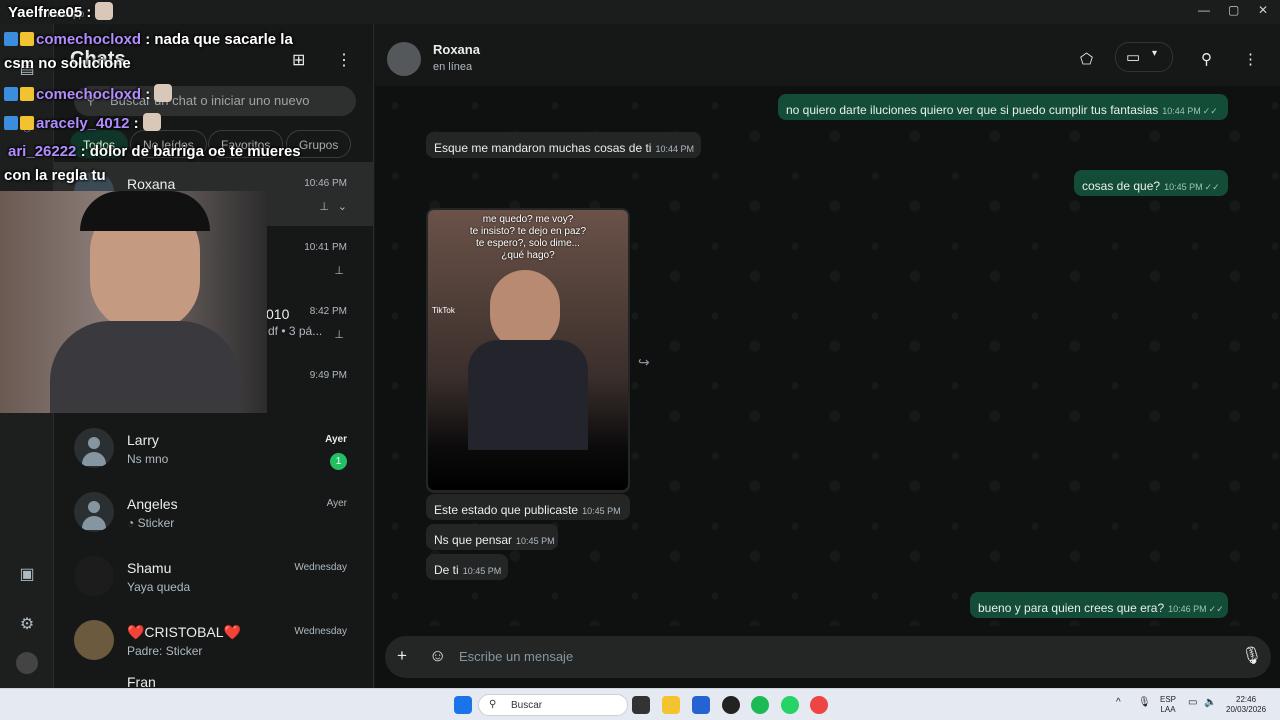 Image resolution: width=1280 pixels, height=720 pixels. Describe the element at coordinates (27, 663) in the screenshot. I see `profile-avatar` at that location.